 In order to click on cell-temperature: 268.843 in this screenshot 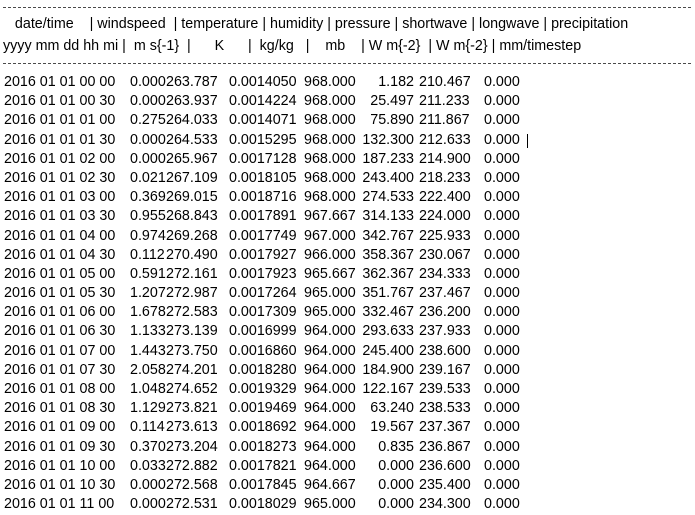, I will do `click(192, 216)`.